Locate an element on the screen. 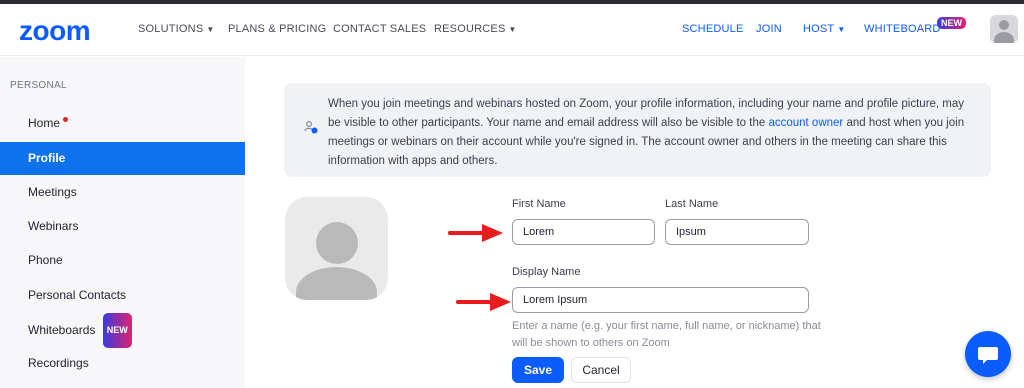 The width and height of the screenshot is (1024, 388). sidebar-item-personal-contacts: Personal Contacts is located at coordinates (122, 295).